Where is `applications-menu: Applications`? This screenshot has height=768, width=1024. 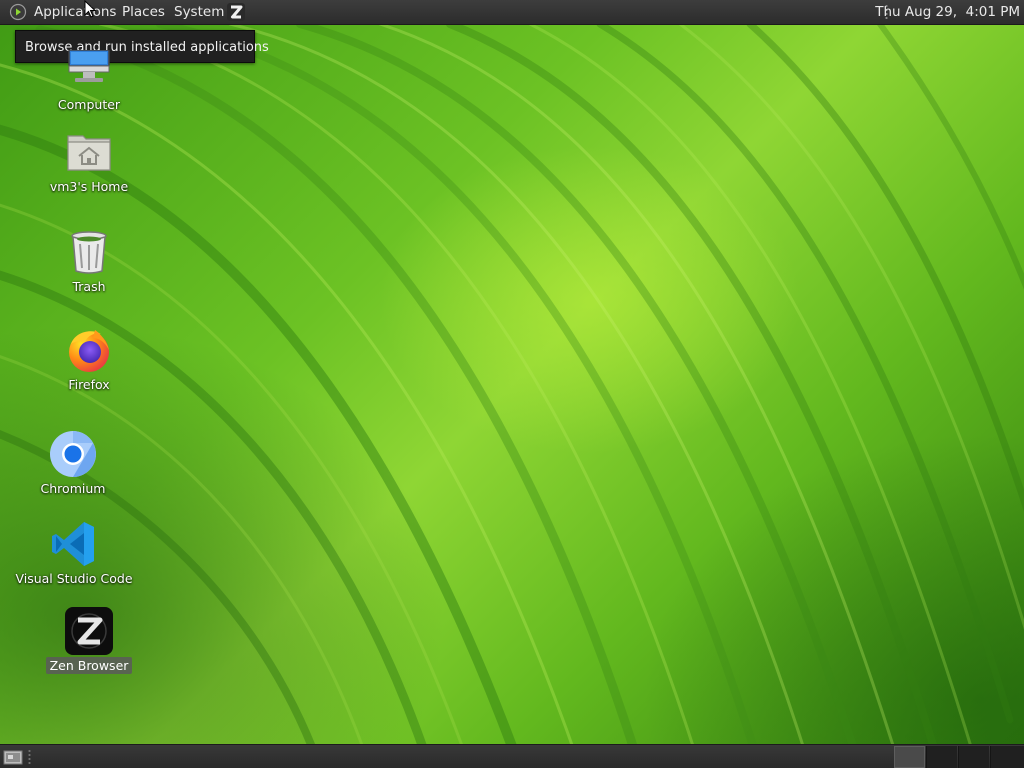 applications-menu: Applications is located at coordinates (75, 12).